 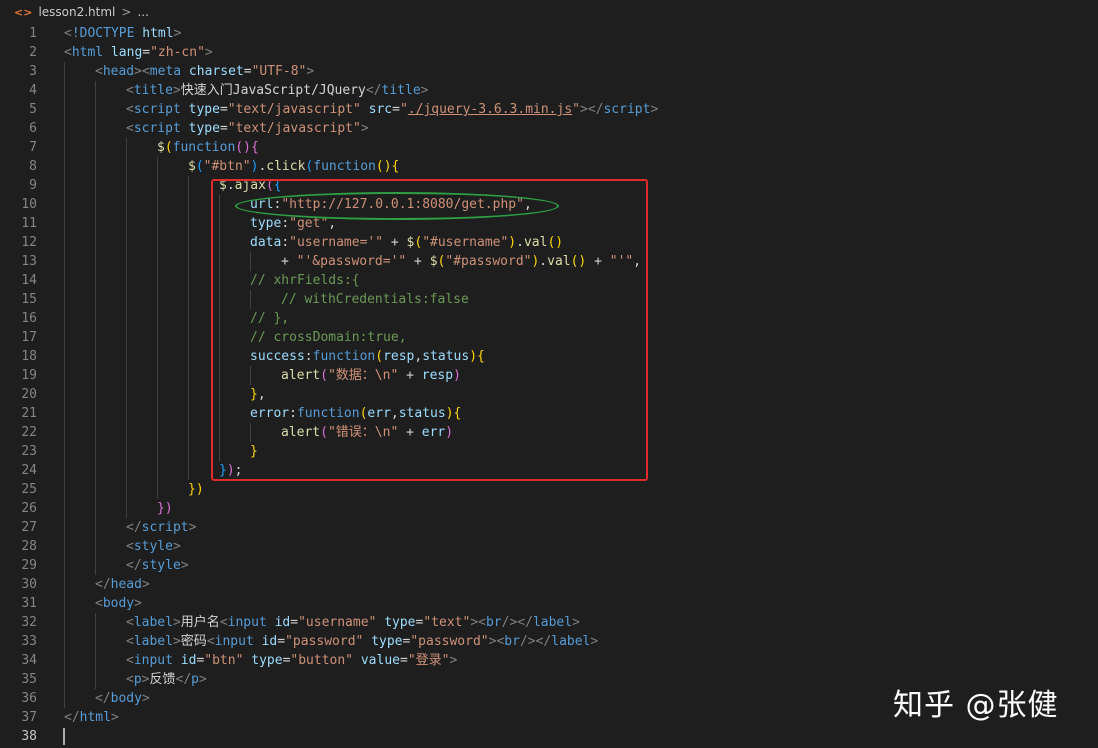 I want to click on code-text: </head>, so click(x=122, y=584).